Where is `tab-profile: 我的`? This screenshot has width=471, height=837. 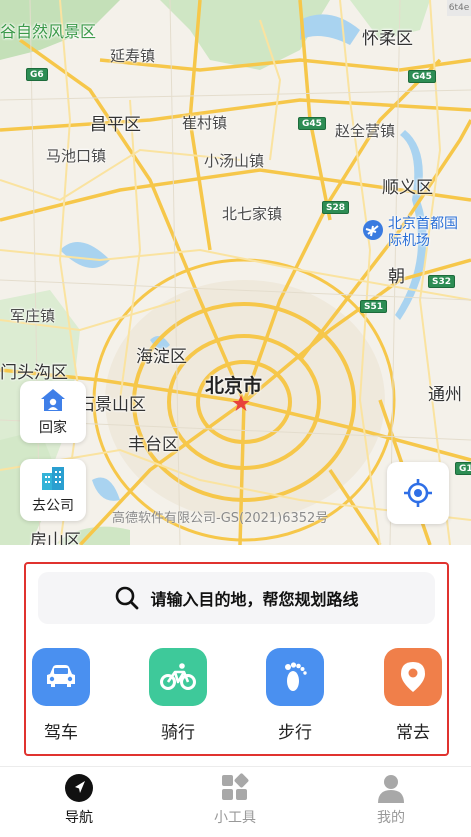
tab-profile: 我的 is located at coordinates (391, 800).